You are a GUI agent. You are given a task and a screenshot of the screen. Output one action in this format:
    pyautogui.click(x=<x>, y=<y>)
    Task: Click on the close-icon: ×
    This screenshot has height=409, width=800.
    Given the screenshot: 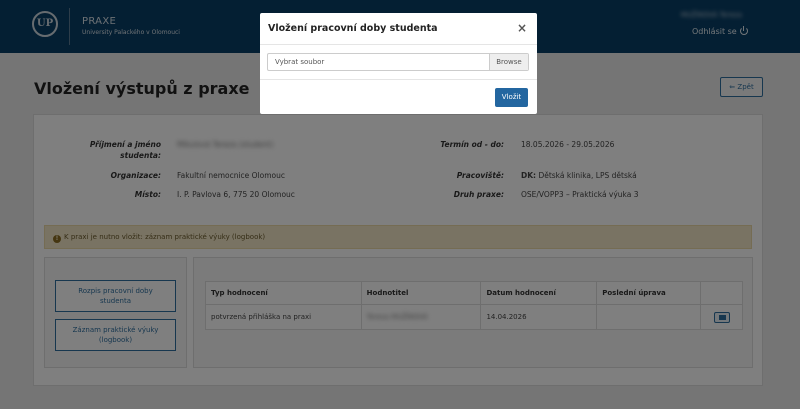 What is the action you would take?
    pyautogui.click(x=522, y=28)
    